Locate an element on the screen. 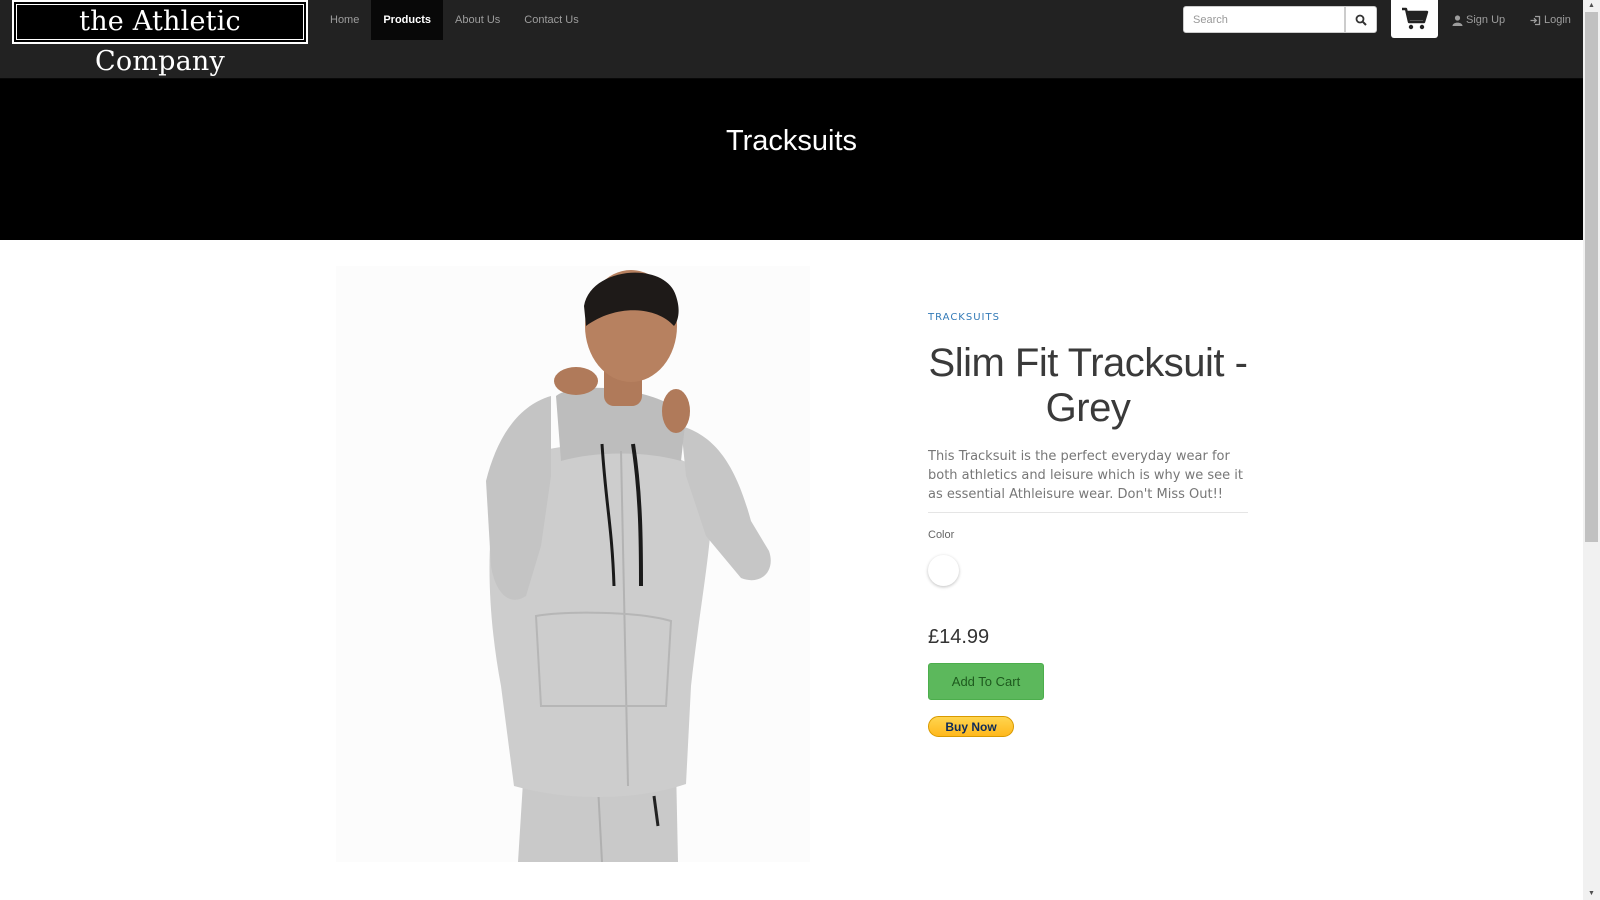 Image resolution: width=1600 pixels, height=900 pixels. page-title: Tracksuits is located at coordinates (791, 141).